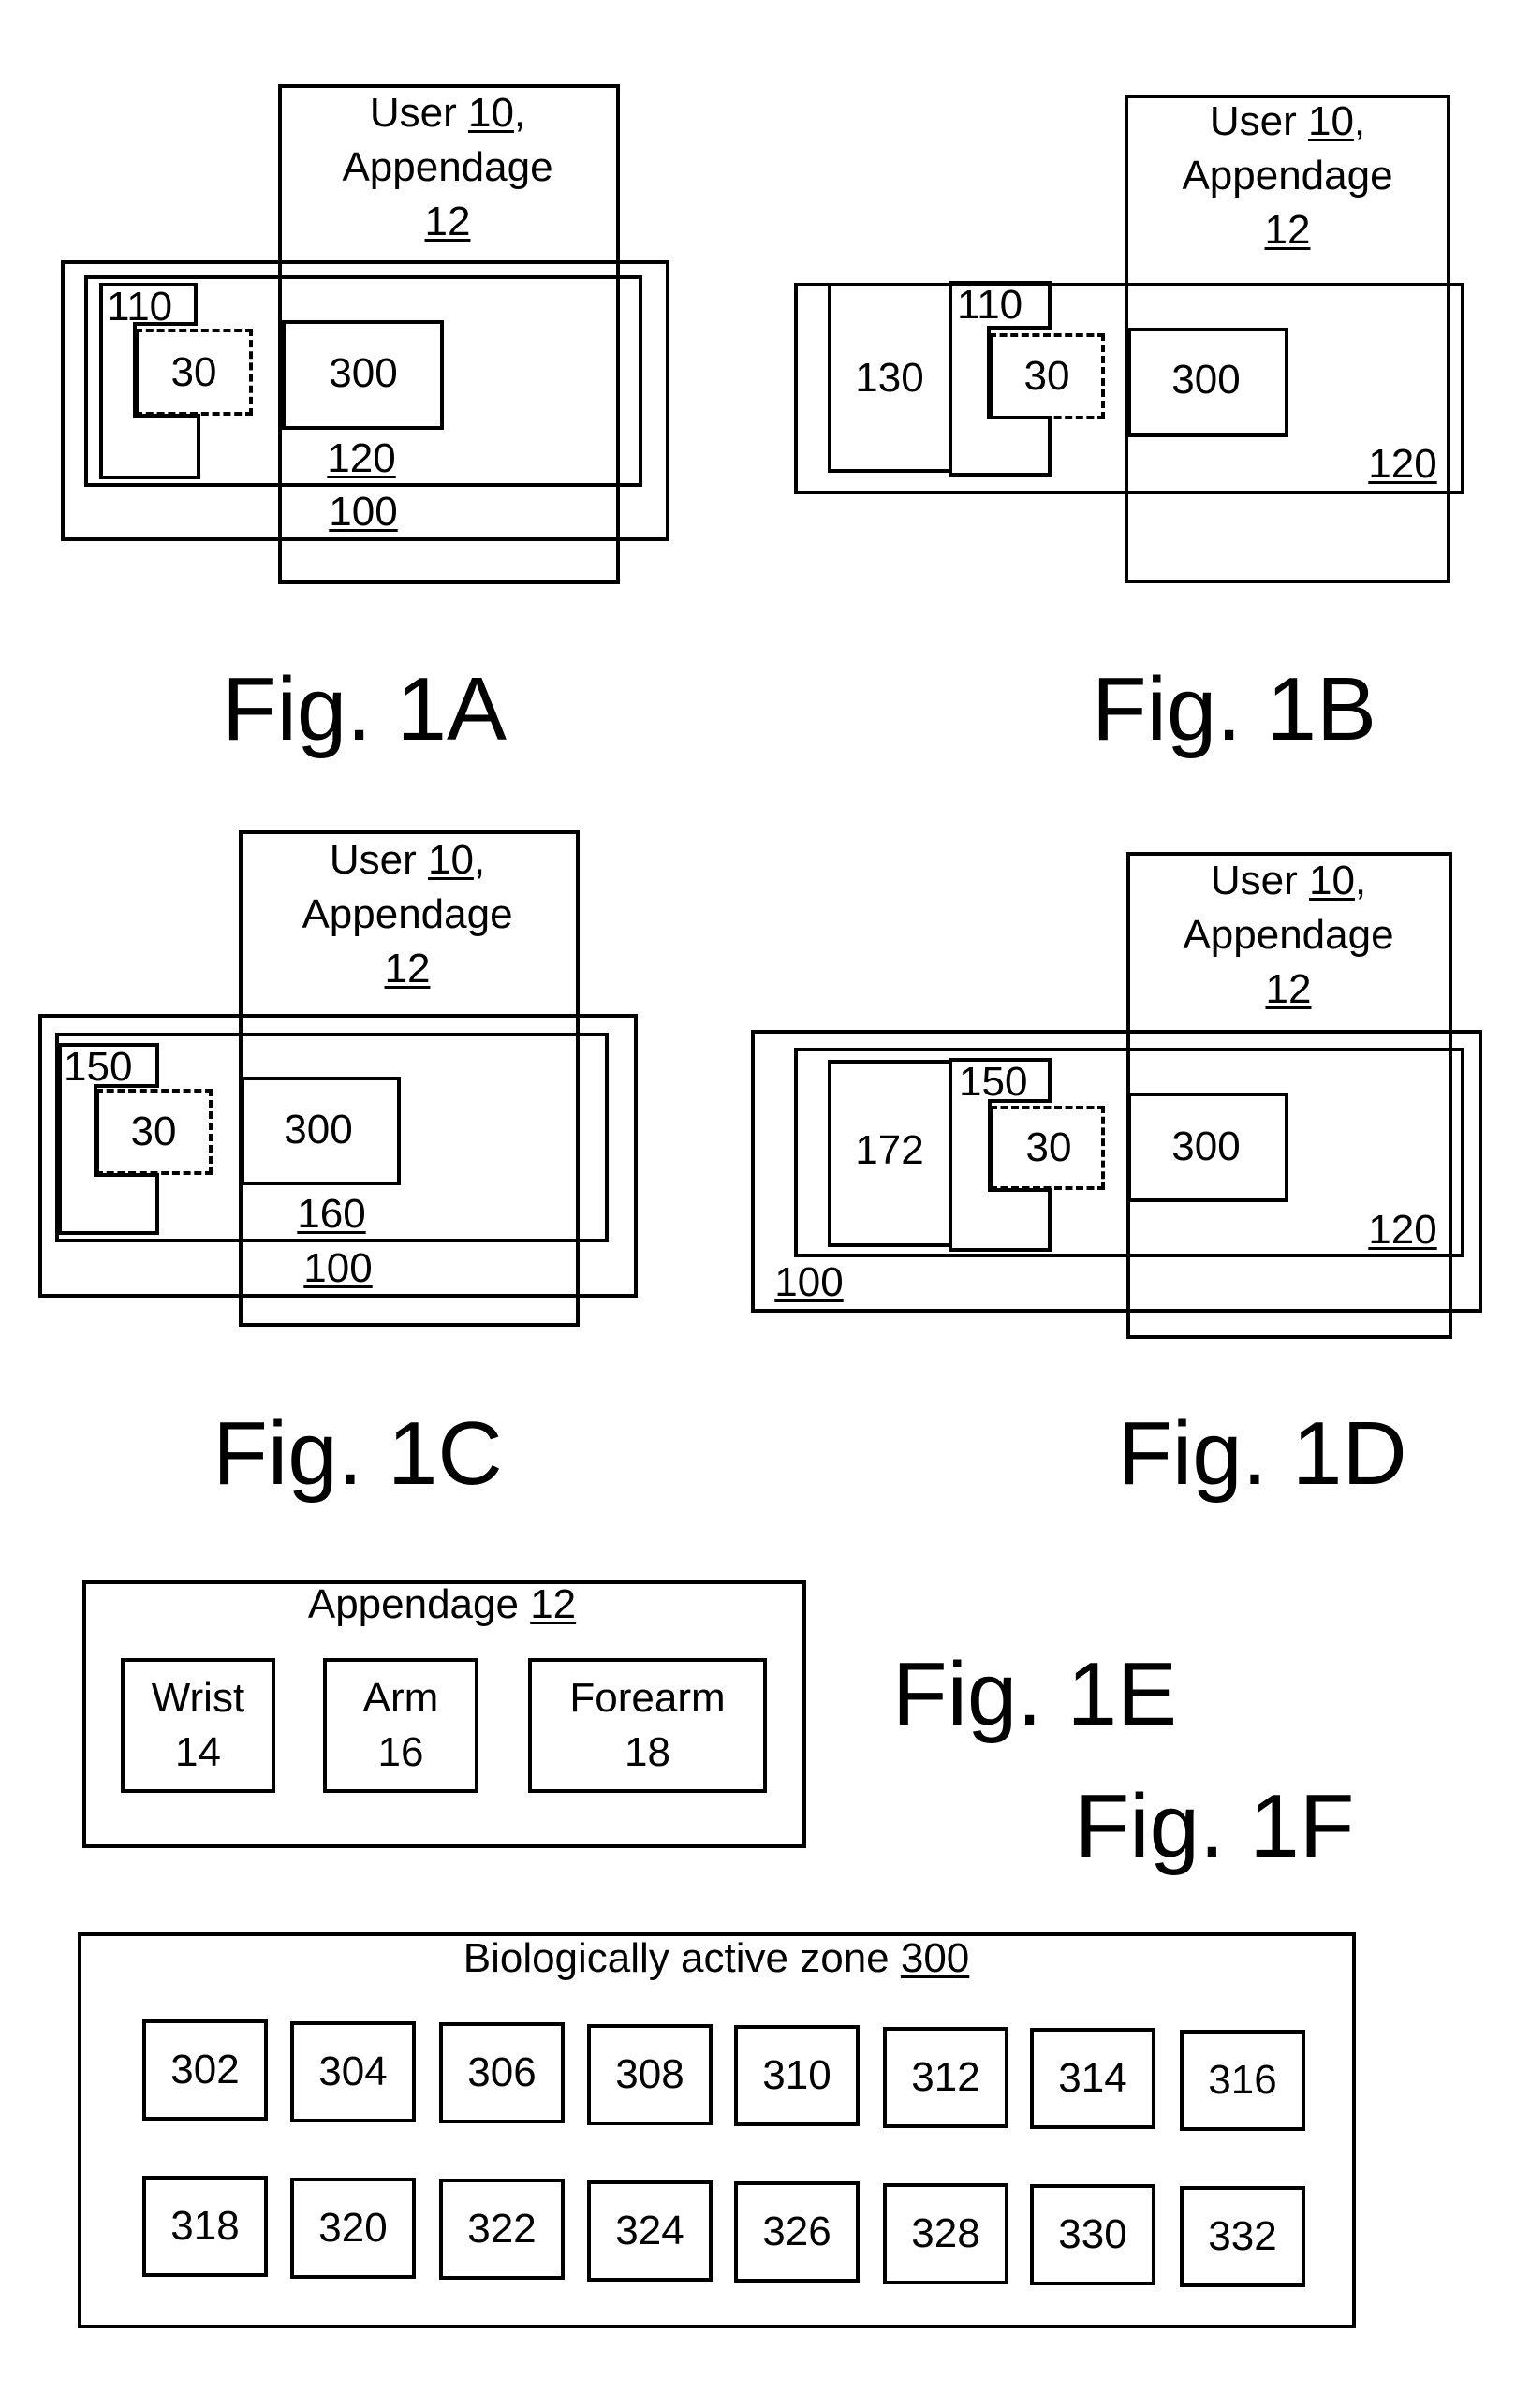  What do you see at coordinates (502, 2072) in the screenshot?
I see `subzone-box: 306` at bounding box center [502, 2072].